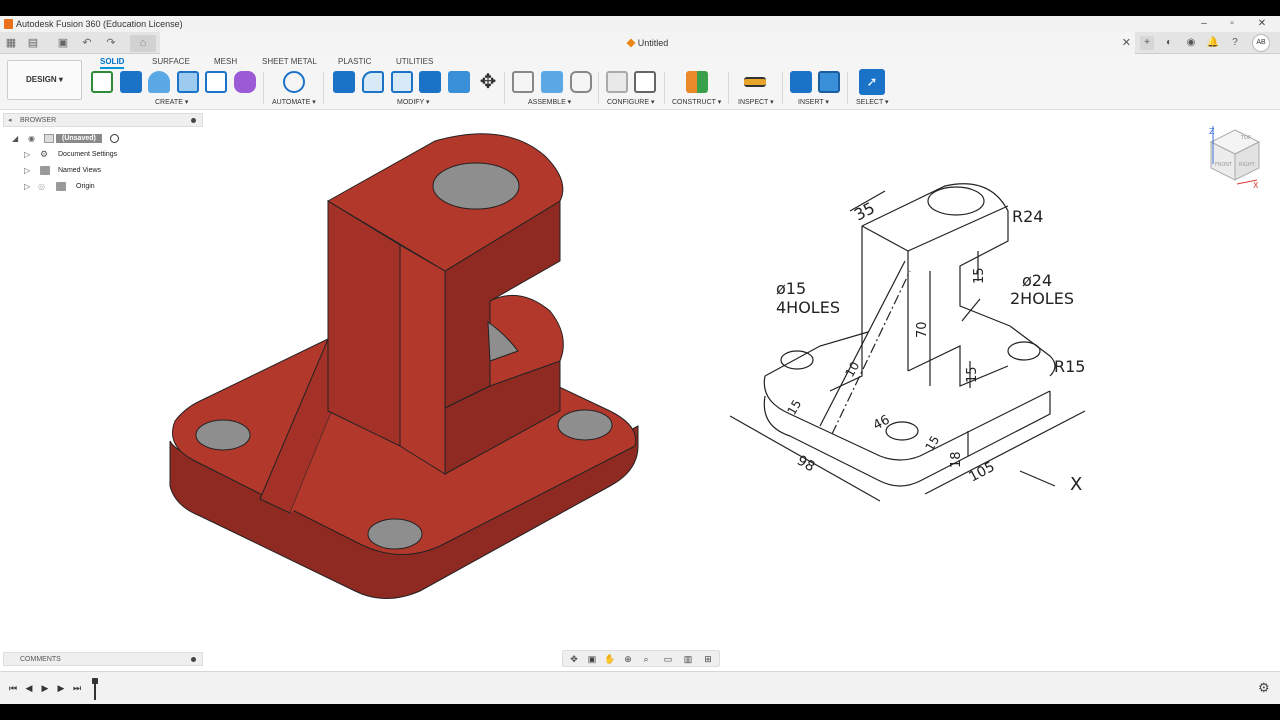  What do you see at coordinates (294, 82) in the screenshot?
I see `automate-icon` at bounding box center [294, 82].